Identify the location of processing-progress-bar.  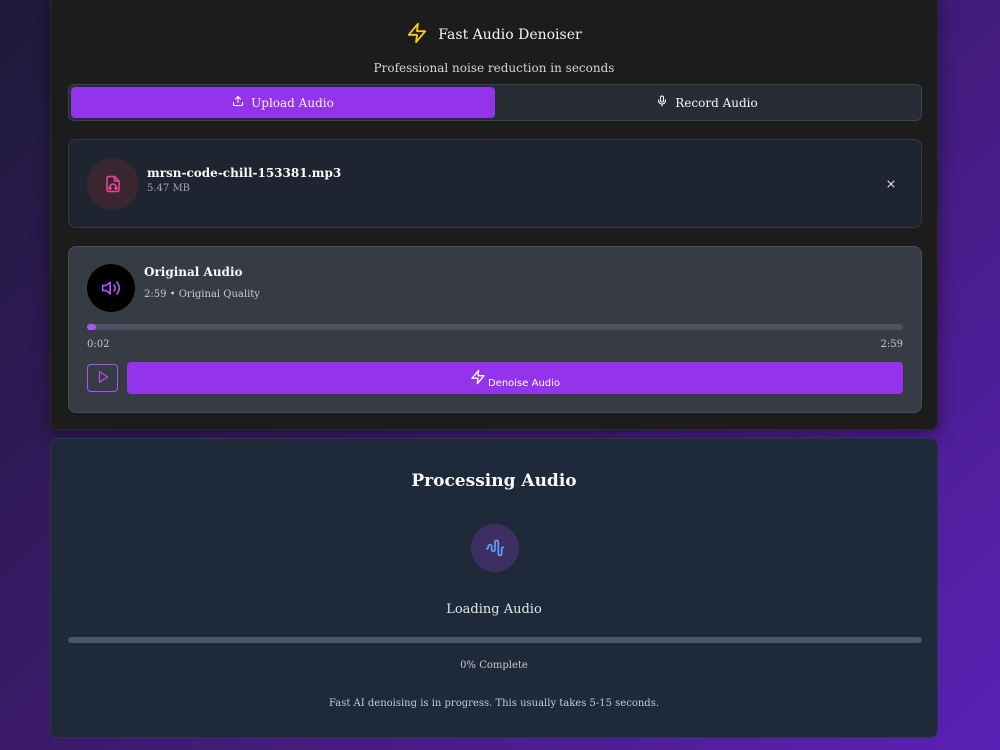
(495, 640).